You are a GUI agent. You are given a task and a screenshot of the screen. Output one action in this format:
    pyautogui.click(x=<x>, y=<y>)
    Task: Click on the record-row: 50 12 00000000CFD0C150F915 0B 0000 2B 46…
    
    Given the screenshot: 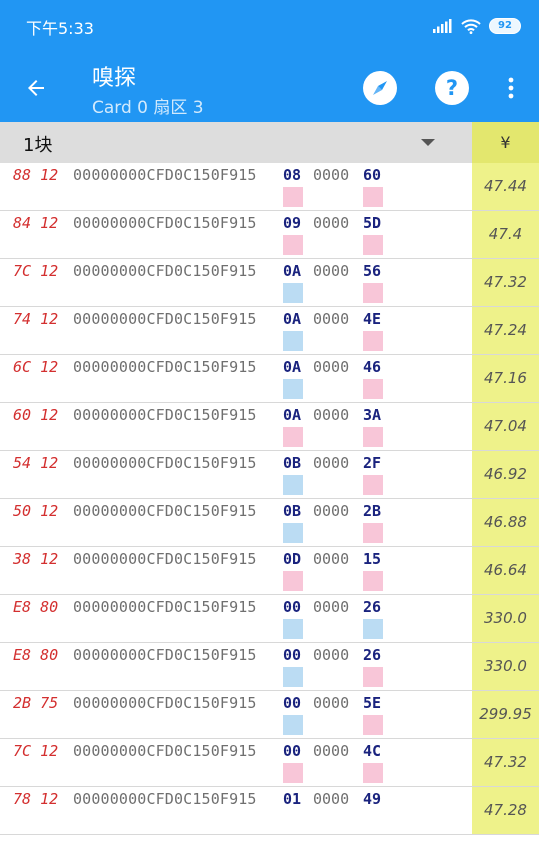 What is the action you would take?
    pyautogui.click(x=269, y=523)
    